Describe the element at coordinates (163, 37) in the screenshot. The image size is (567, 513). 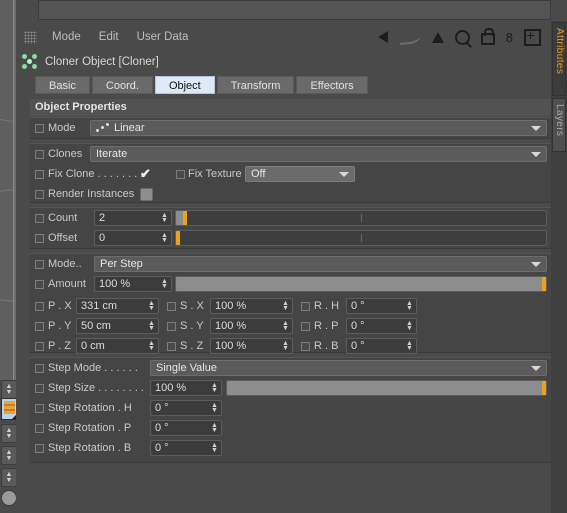
I see `menu-user-data: User Data` at that location.